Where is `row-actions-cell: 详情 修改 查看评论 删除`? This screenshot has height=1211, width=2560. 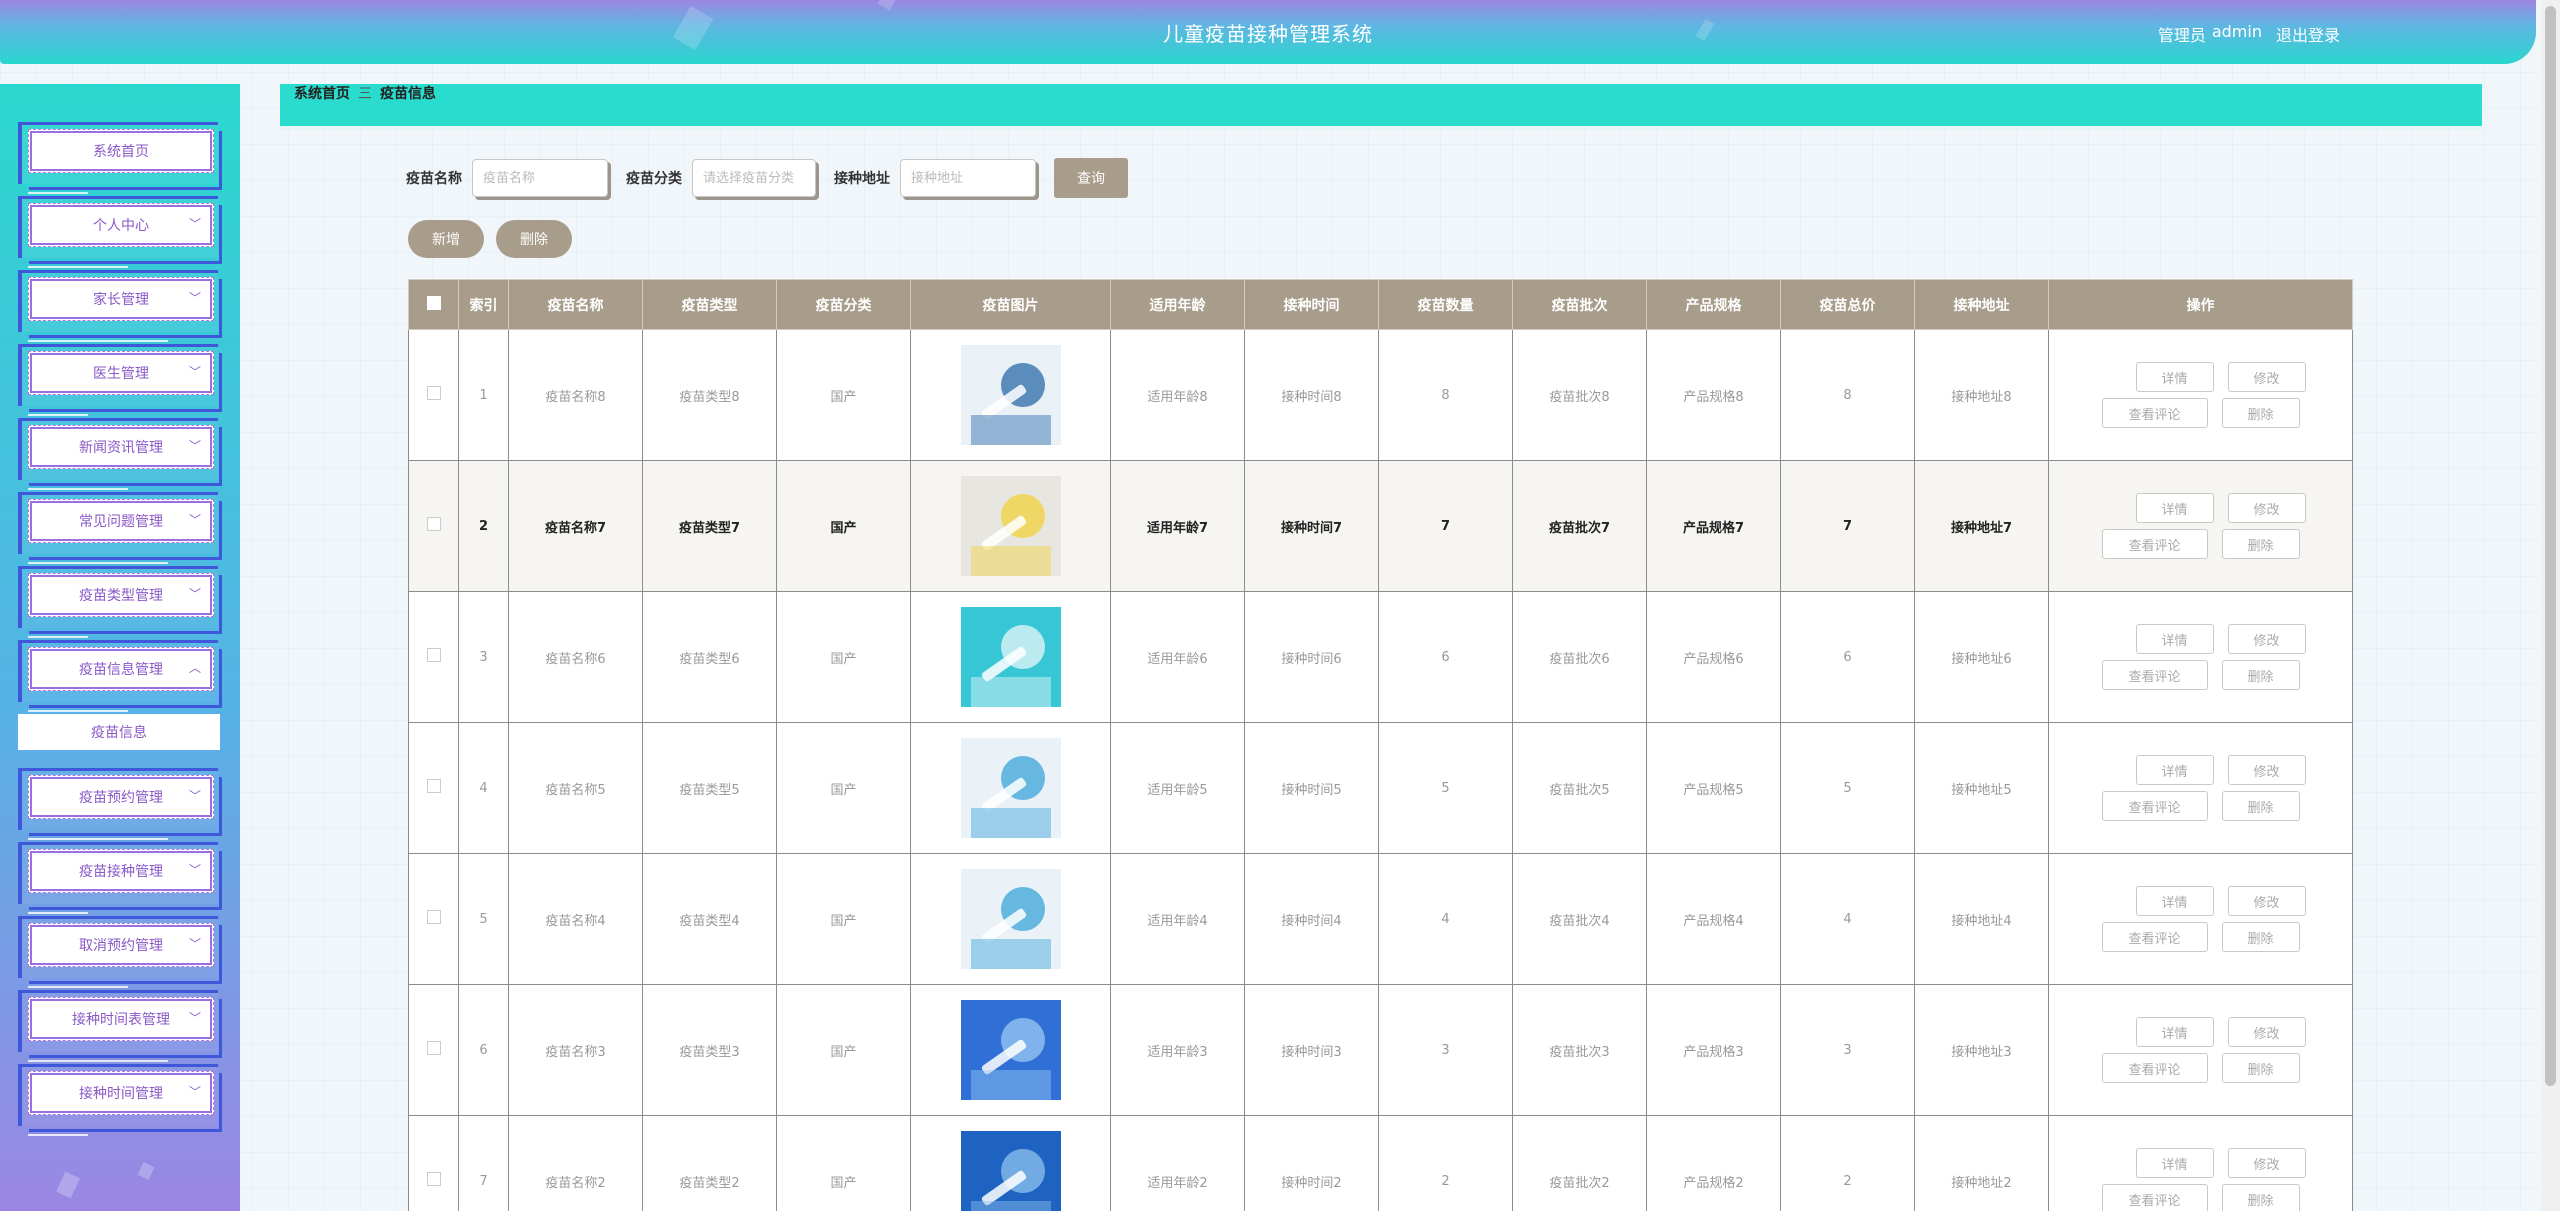 row-actions-cell: 详情 修改 查看评论 删除 is located at coordinates (2200, 526).